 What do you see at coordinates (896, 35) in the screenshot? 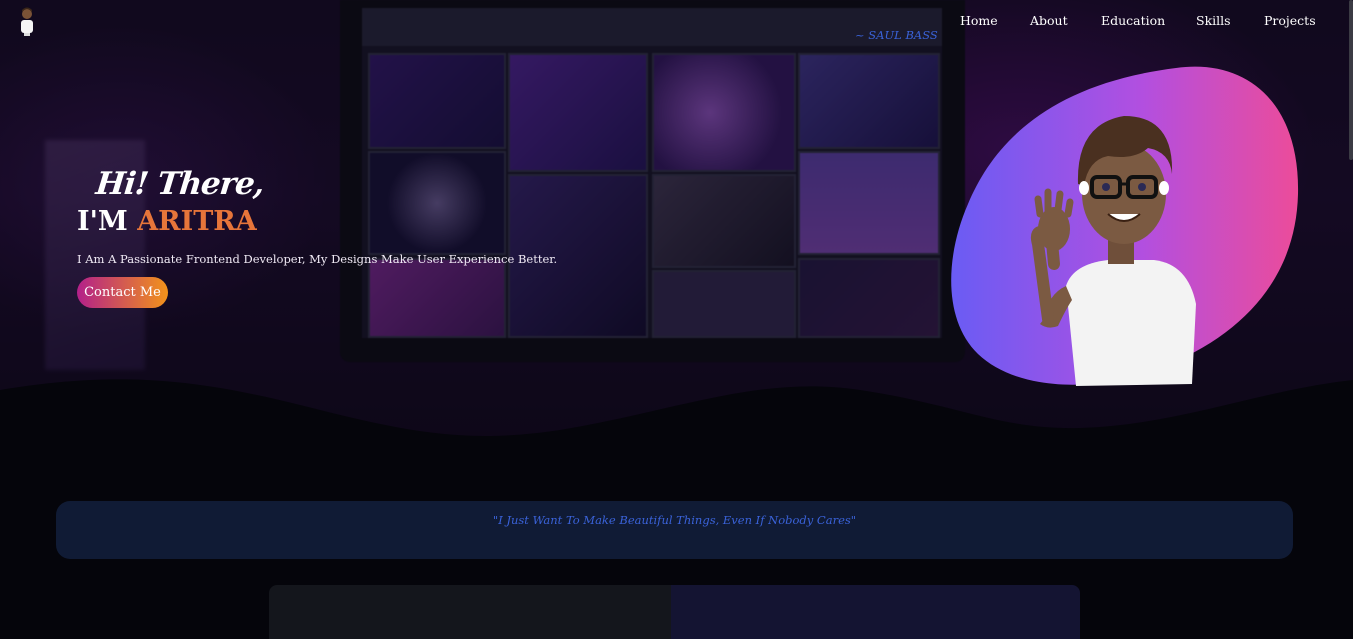
I see `quote-author: ~ SAUL BASS` at bounding box center [896, 35].